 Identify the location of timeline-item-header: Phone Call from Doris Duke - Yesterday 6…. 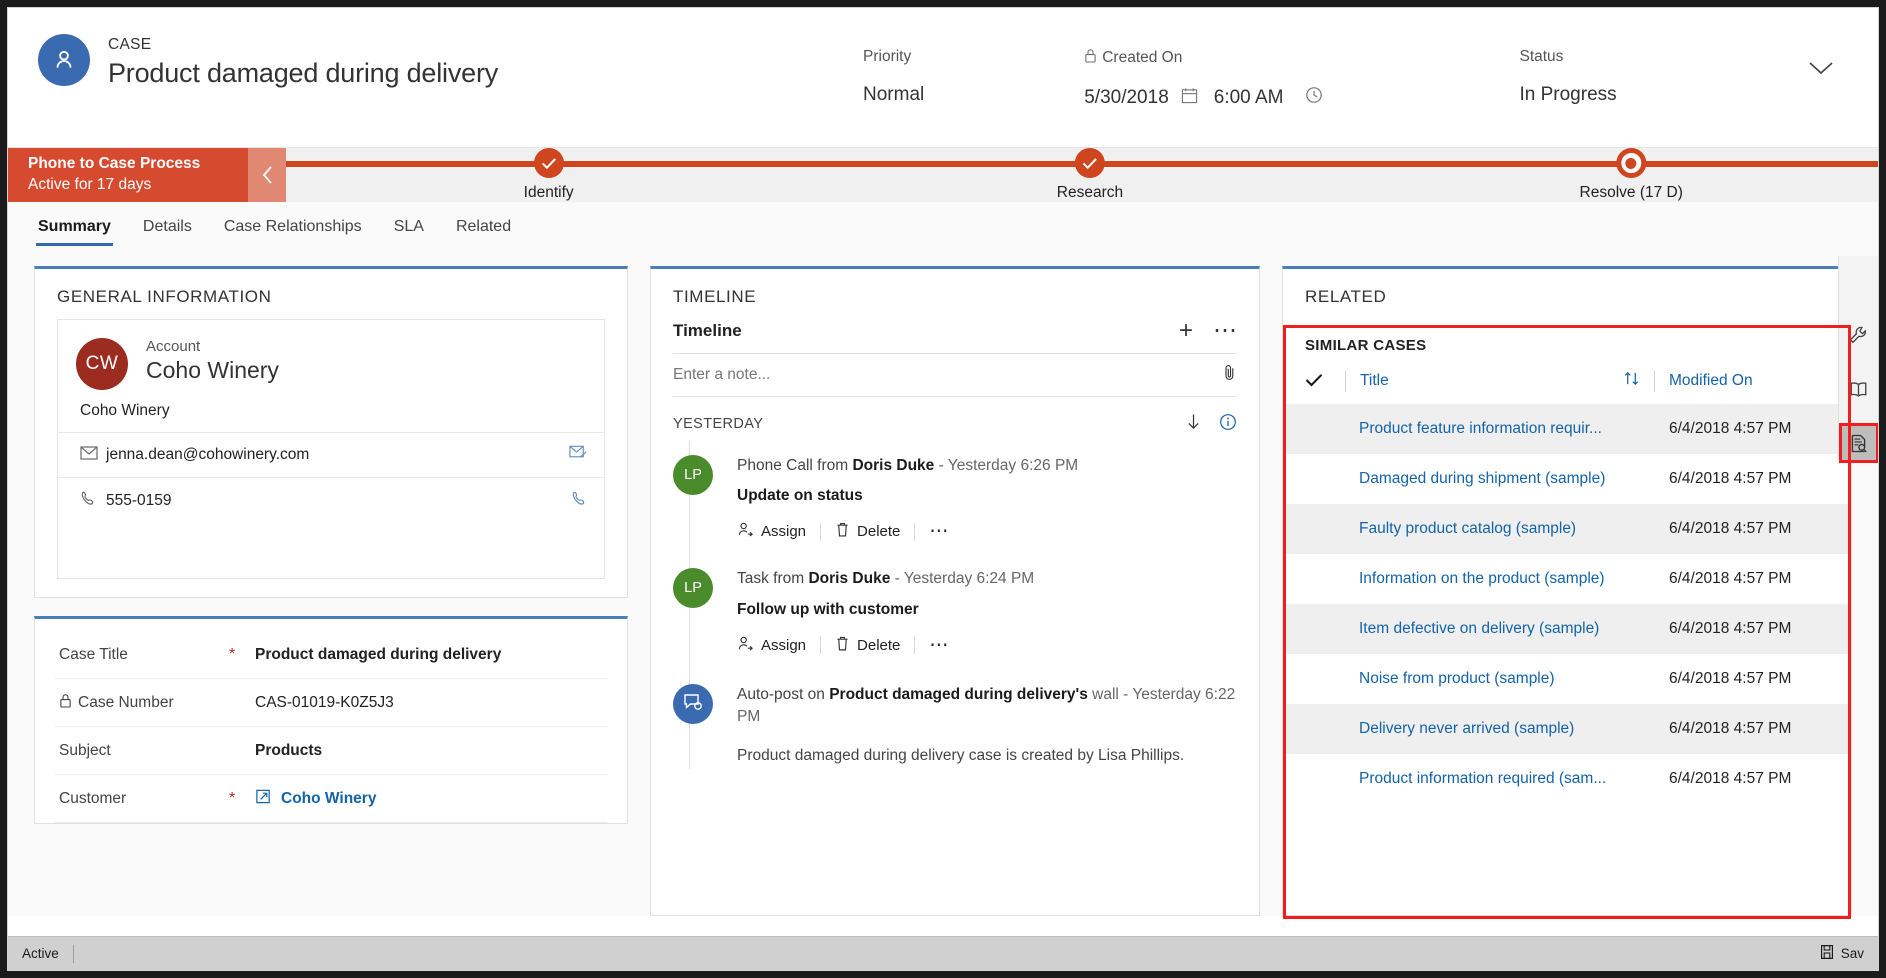
(987, 466).